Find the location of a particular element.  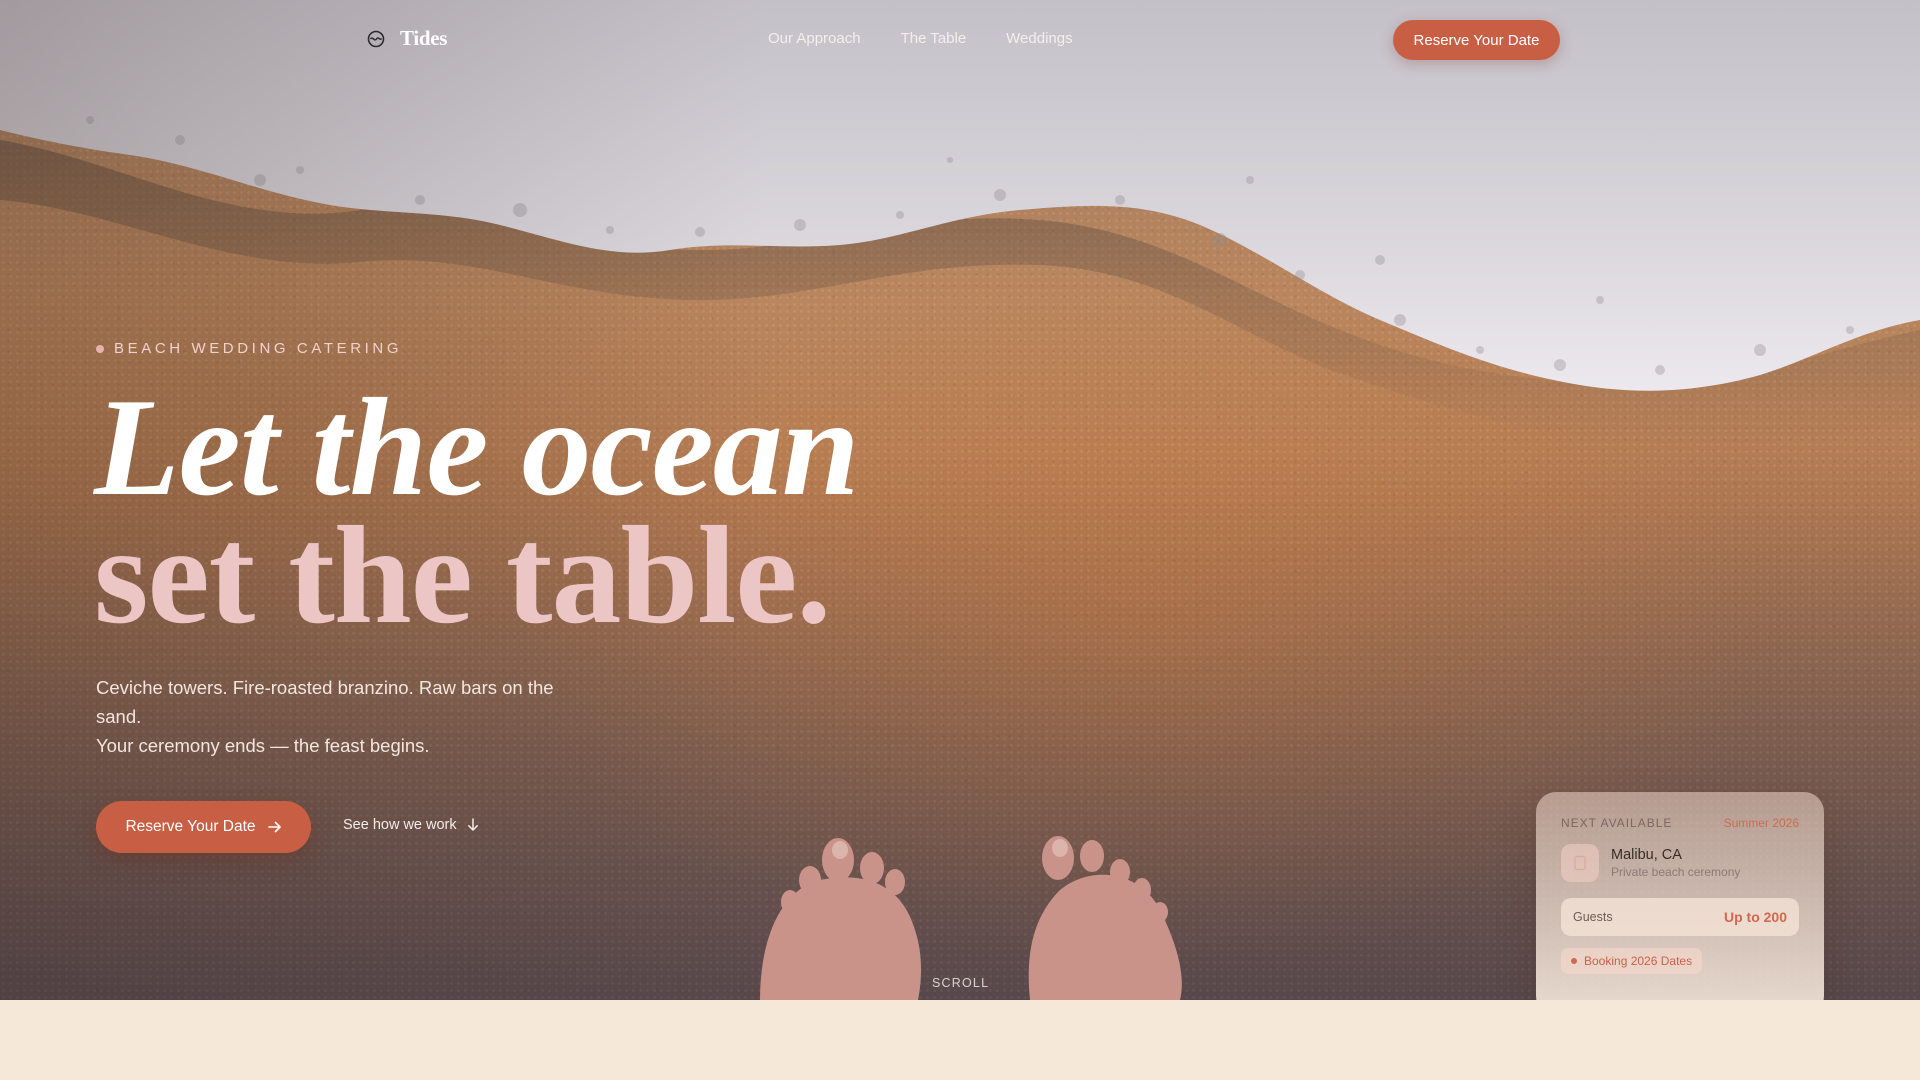

headline-line-2: set the table. is located at coordinates (462, 575).